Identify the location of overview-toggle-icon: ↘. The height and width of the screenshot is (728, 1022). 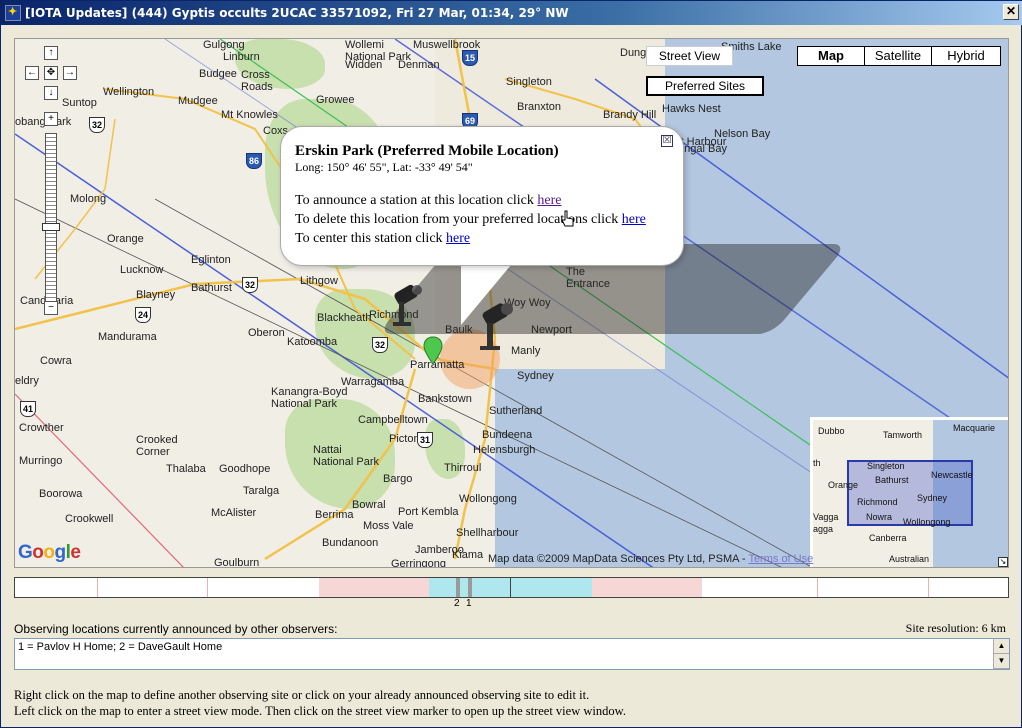
(1003, 562).